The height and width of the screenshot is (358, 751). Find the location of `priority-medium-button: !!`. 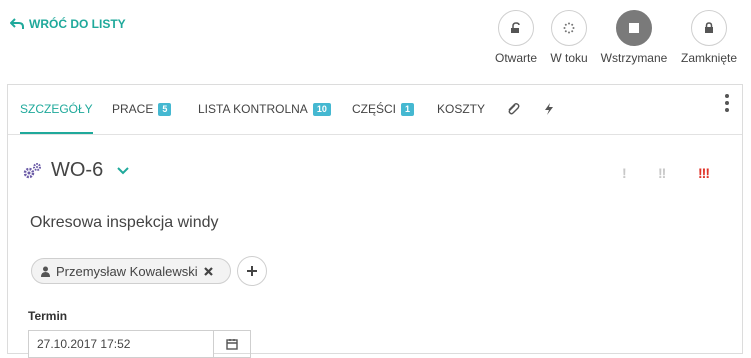

priority-medium-button: !! is located at coordinates (662, 173).